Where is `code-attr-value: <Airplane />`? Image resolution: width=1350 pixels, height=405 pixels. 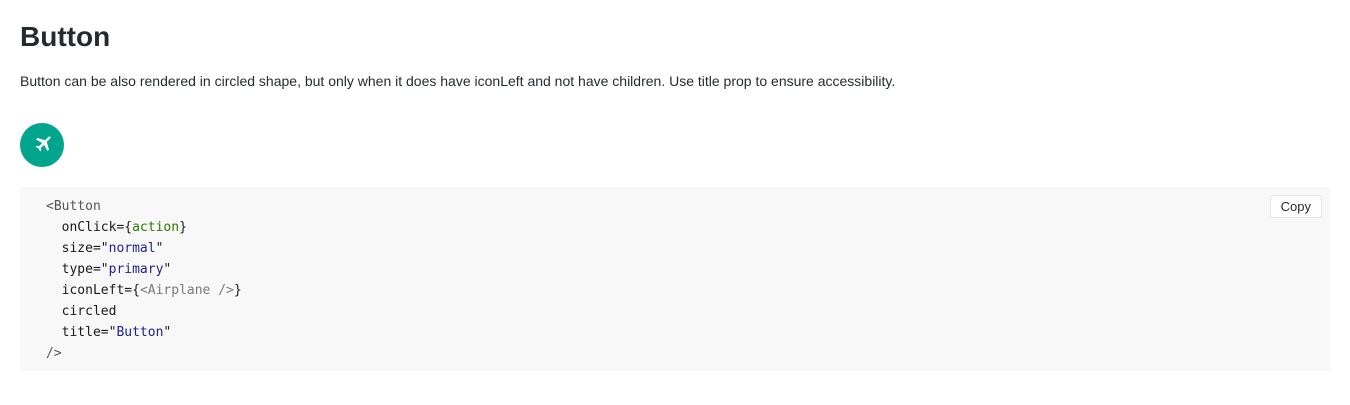
code-attr-value: <Airplane /> is located at coordinates (186, 290).